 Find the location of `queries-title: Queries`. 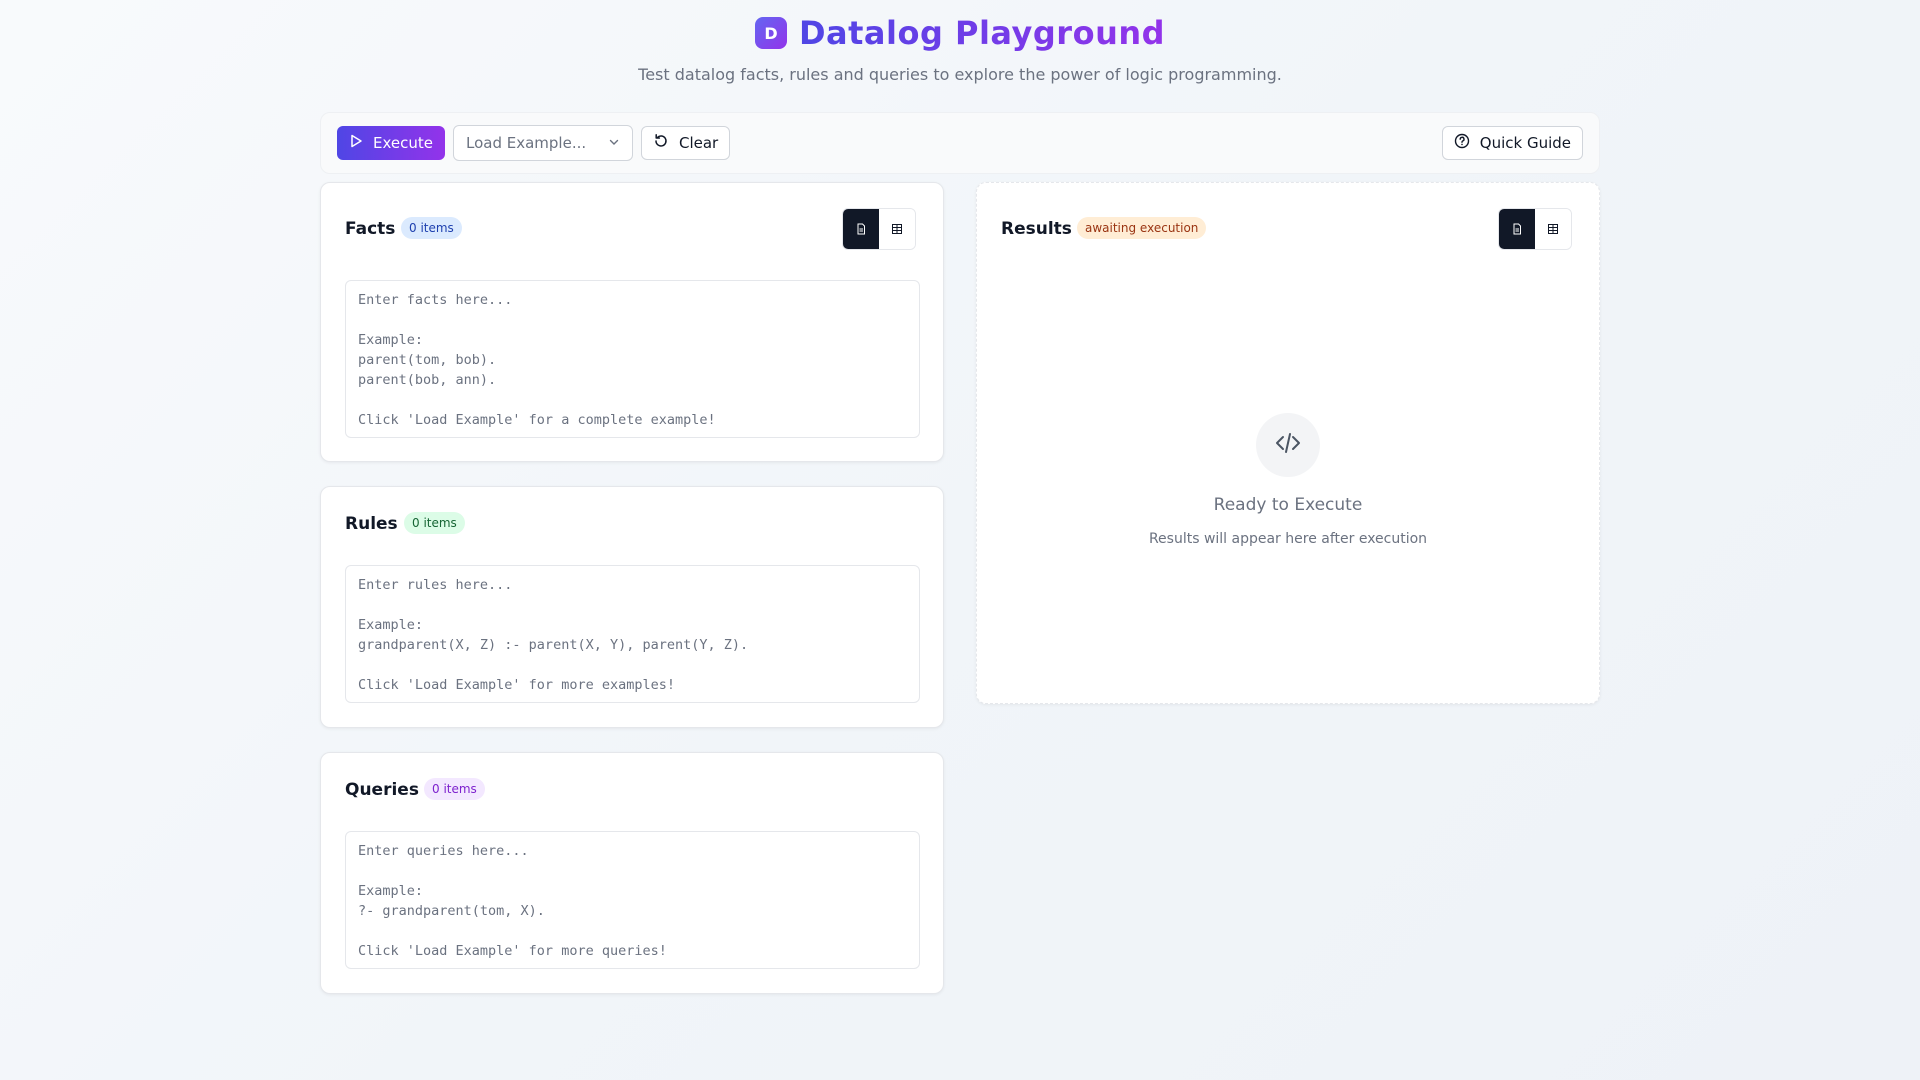

queries-title: Queries is located at coordinates (382, 790).